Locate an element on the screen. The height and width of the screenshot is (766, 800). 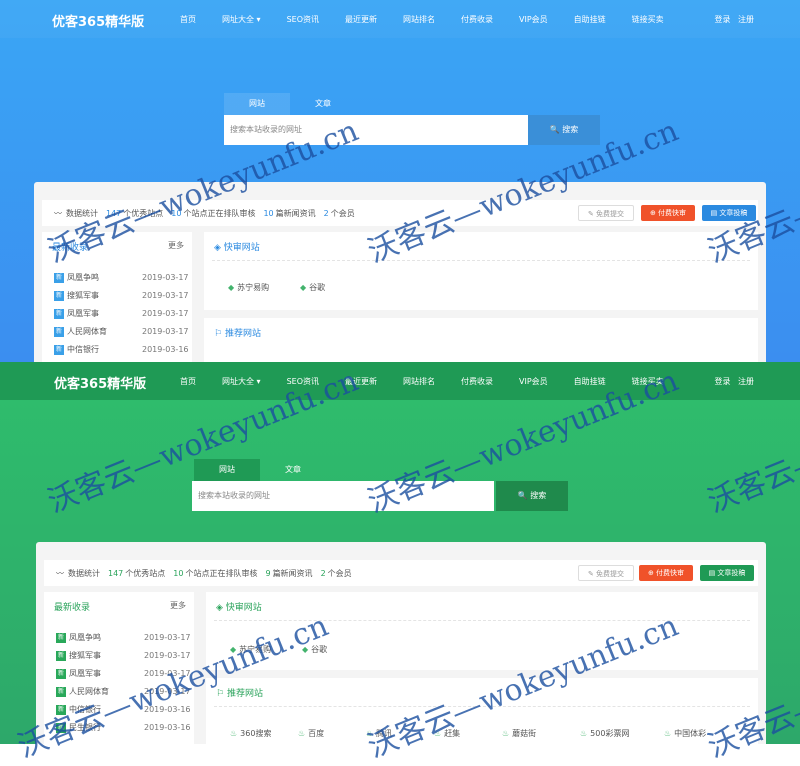
article-submit-label: 文章投稿 is located at coordinates (731, 573).